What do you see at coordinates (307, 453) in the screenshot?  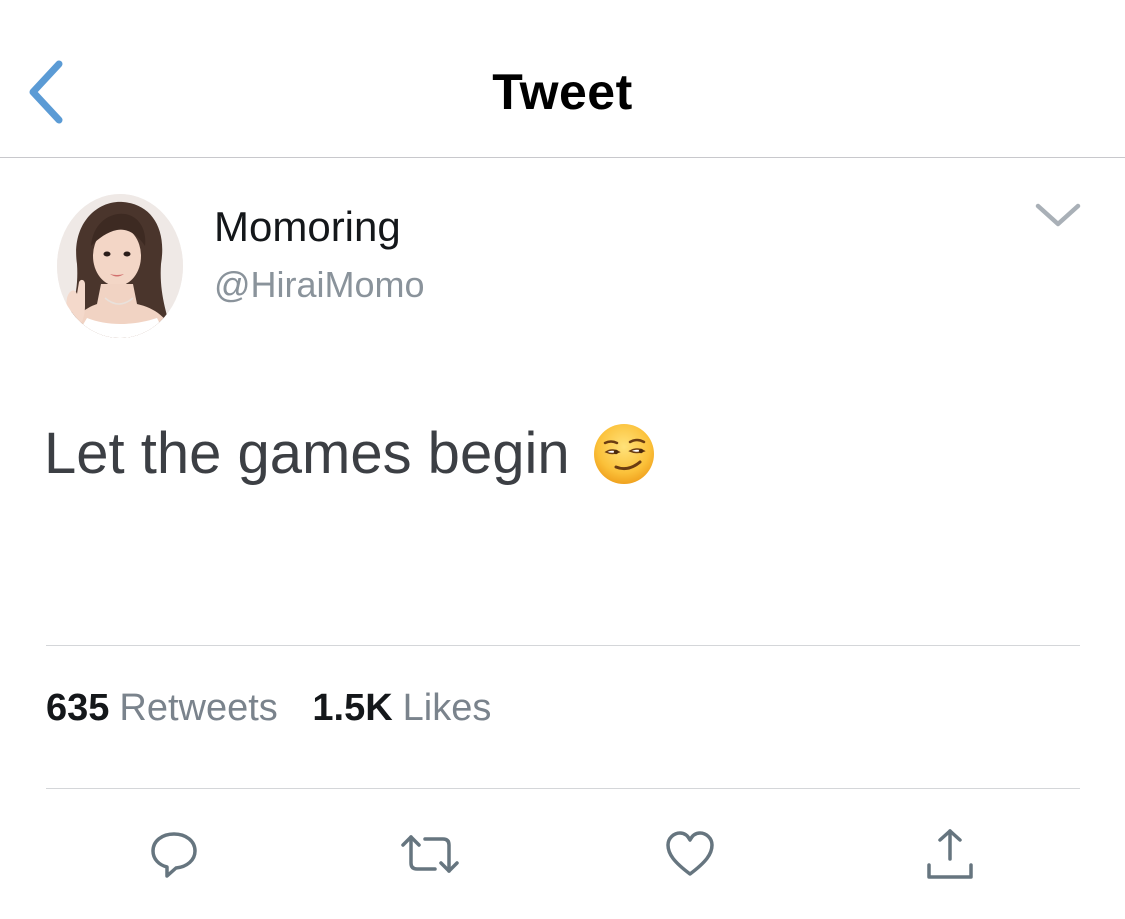 I see `tweet-text-content: Let the games begin` at bounding box center [307, 453].